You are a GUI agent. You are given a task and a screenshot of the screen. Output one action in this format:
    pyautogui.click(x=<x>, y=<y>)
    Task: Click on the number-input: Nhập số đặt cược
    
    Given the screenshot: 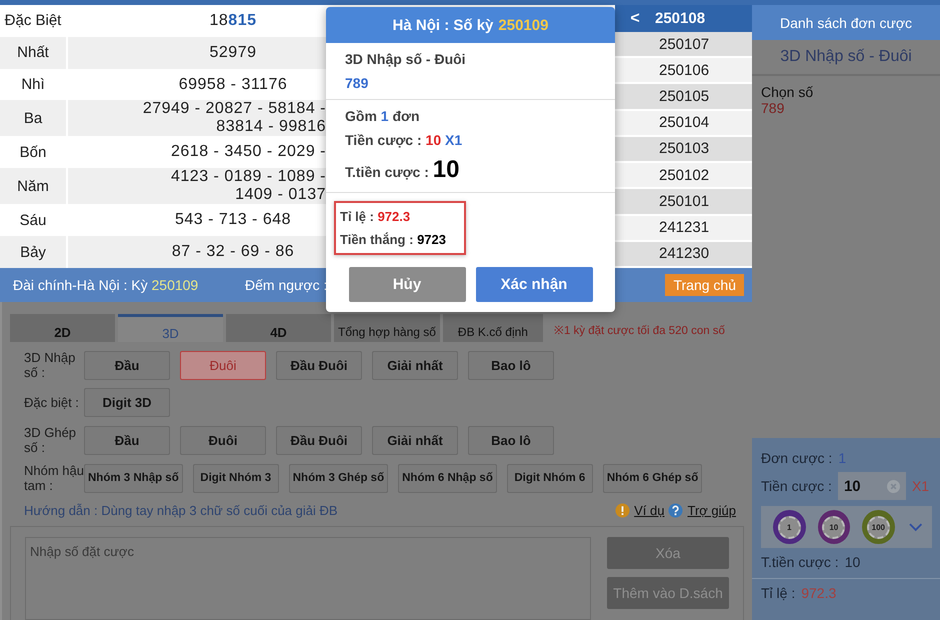 What is the action you would take?
    pyautogui.click(x=308, y=578)
    